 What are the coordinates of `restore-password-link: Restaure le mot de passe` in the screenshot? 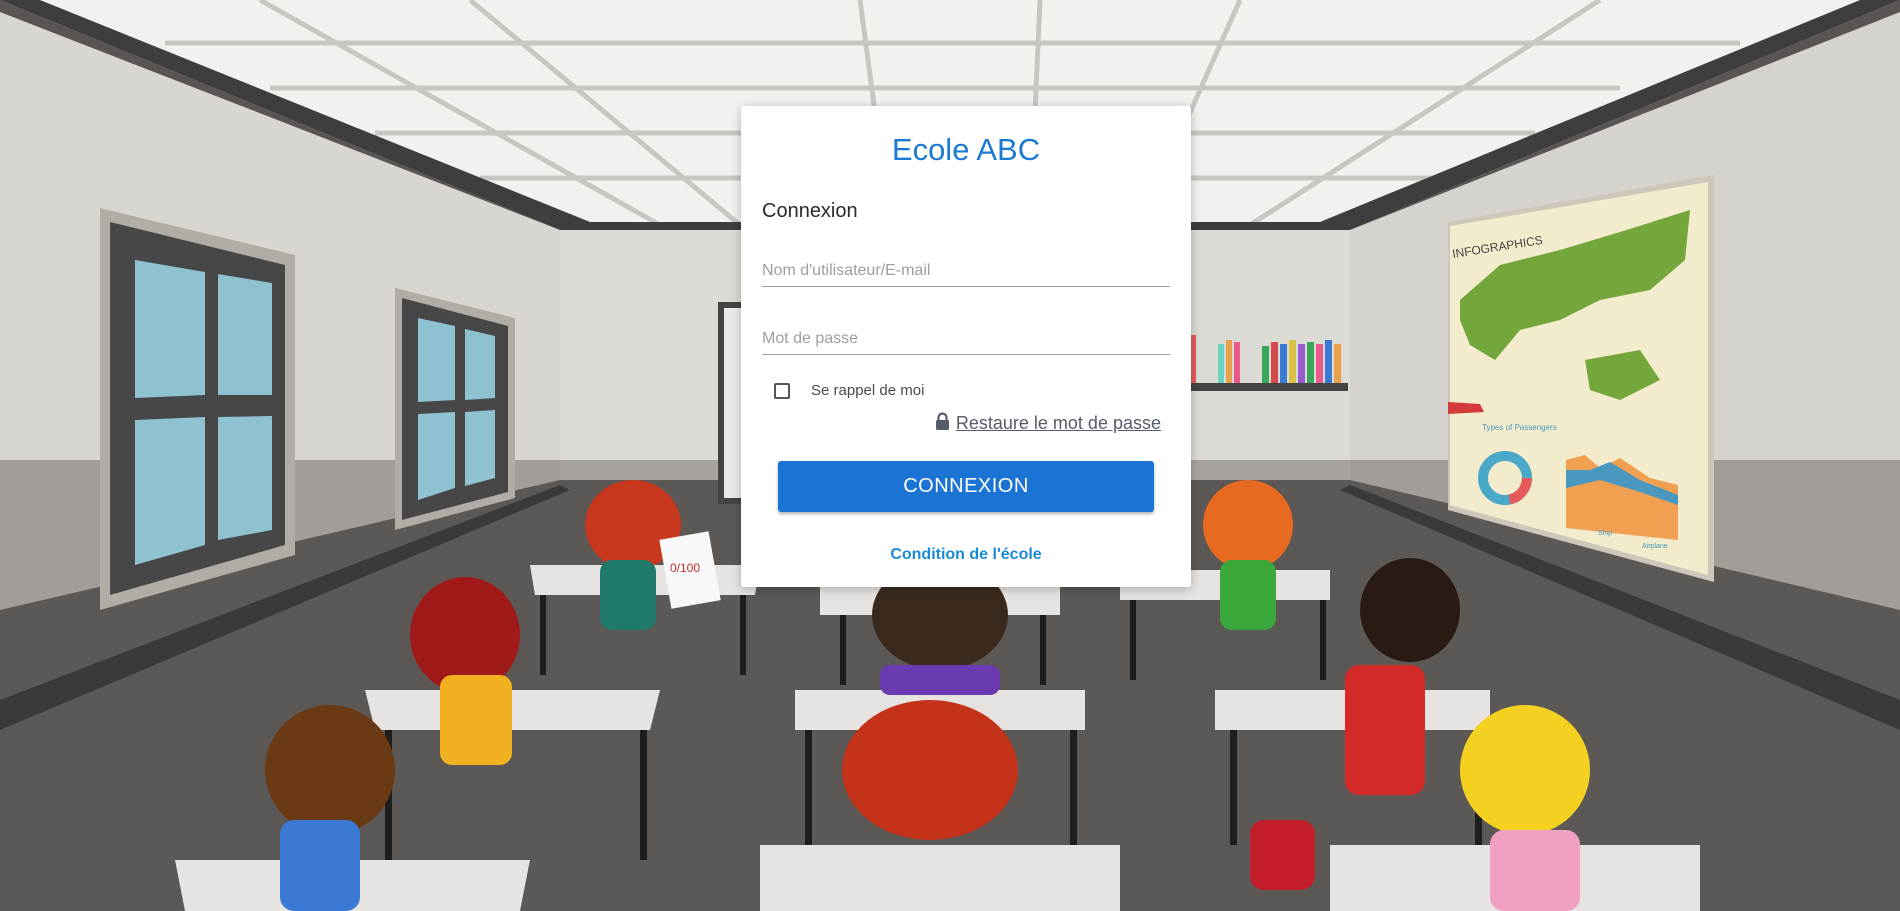 It's located at (1048, 423).